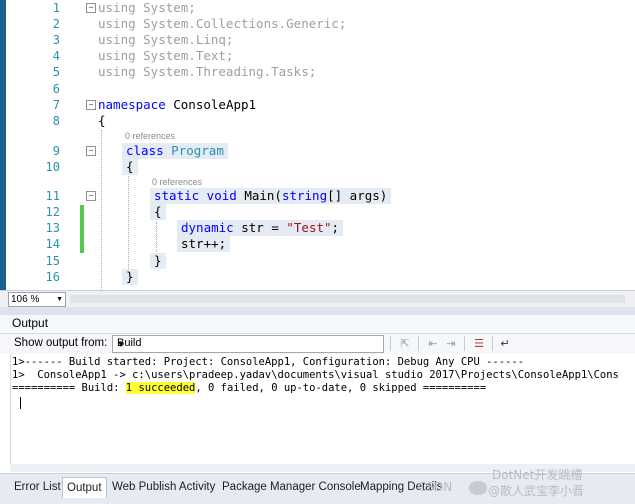 The image size is (635, 504). Describe the element at coordinates (479, 343) in the screenshot. I see `clear-all-icon: ☰` at that location.